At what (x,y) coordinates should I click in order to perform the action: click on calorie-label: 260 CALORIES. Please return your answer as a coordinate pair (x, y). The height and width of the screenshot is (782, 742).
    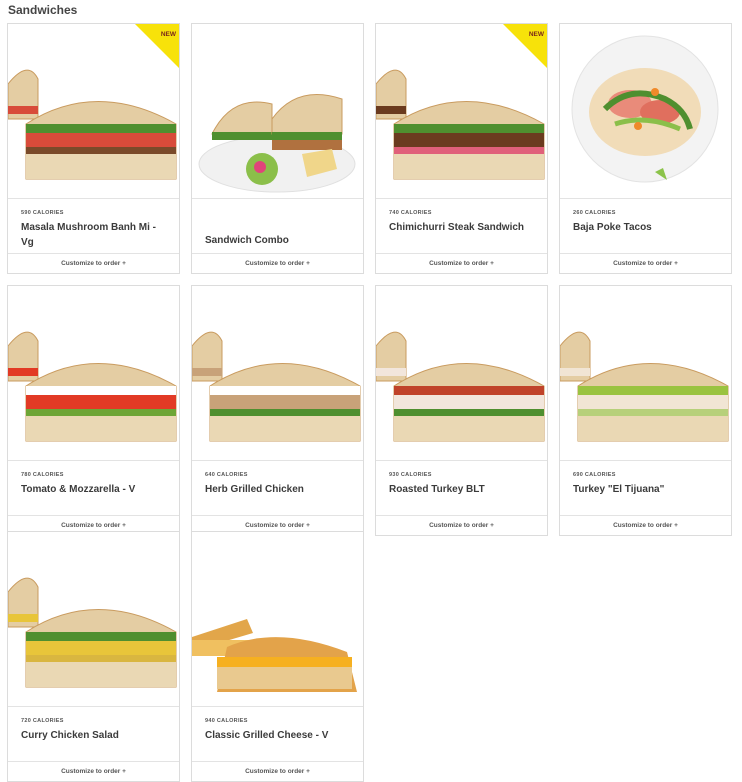
    Looking at the image, I should click on (594, 213).